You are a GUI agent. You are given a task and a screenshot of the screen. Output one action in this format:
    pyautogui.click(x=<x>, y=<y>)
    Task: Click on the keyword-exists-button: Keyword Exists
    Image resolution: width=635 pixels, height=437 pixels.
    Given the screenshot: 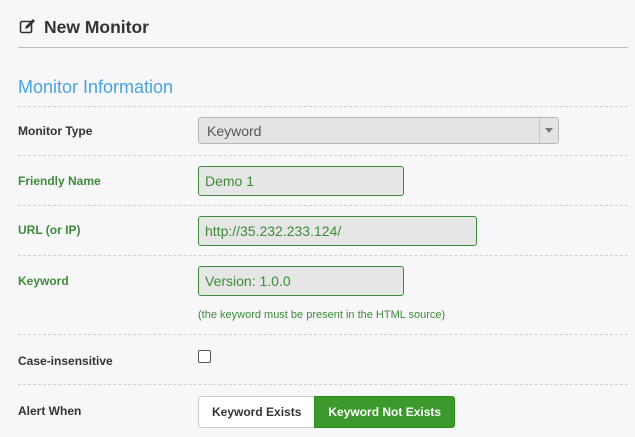 What is the action you would take?
    pyautogui.click(x=257, y=412)
    